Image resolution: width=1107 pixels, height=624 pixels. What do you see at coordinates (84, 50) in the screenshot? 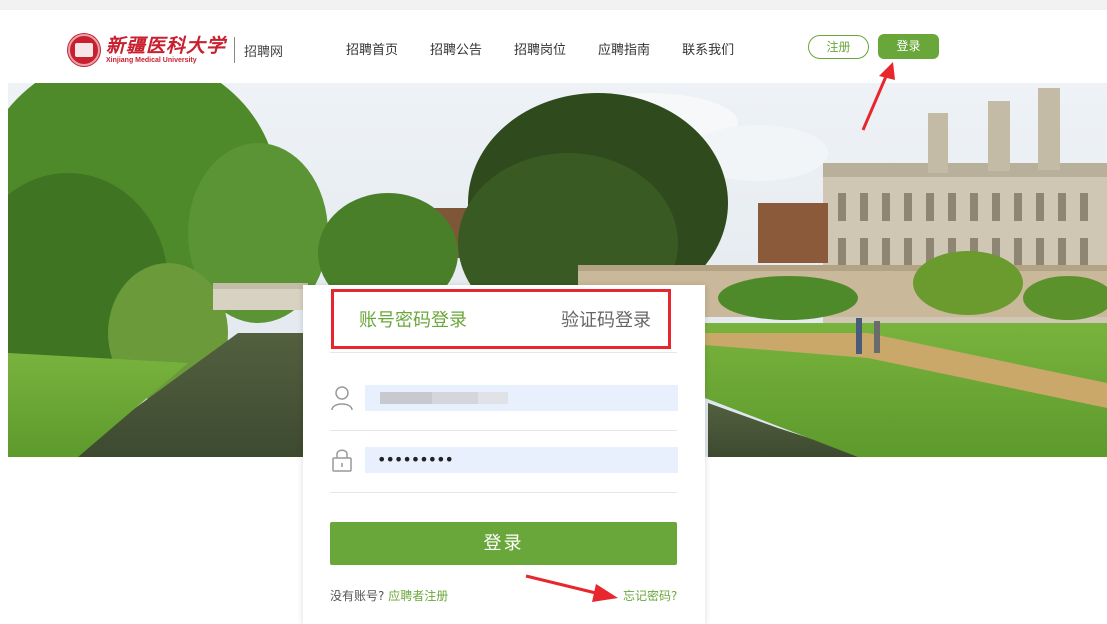
I see `university-seal-icon` at bounding box center [84, 50].